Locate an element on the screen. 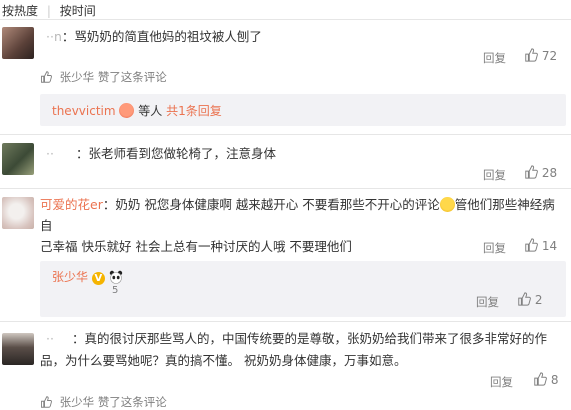  sub-reply-more-link: 共1条回复 is located at coordinates (194, 111).